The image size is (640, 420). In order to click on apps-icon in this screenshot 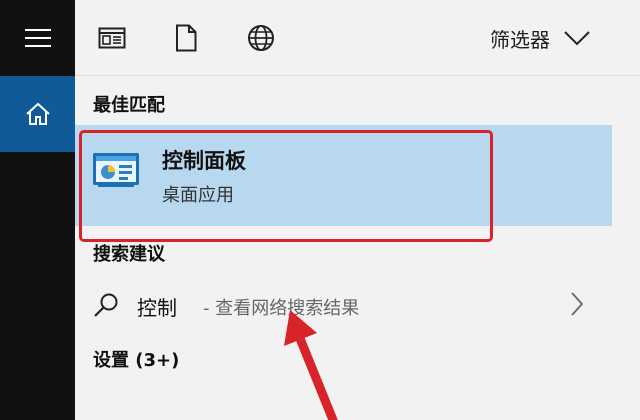, I will do `click(112, 38)`.